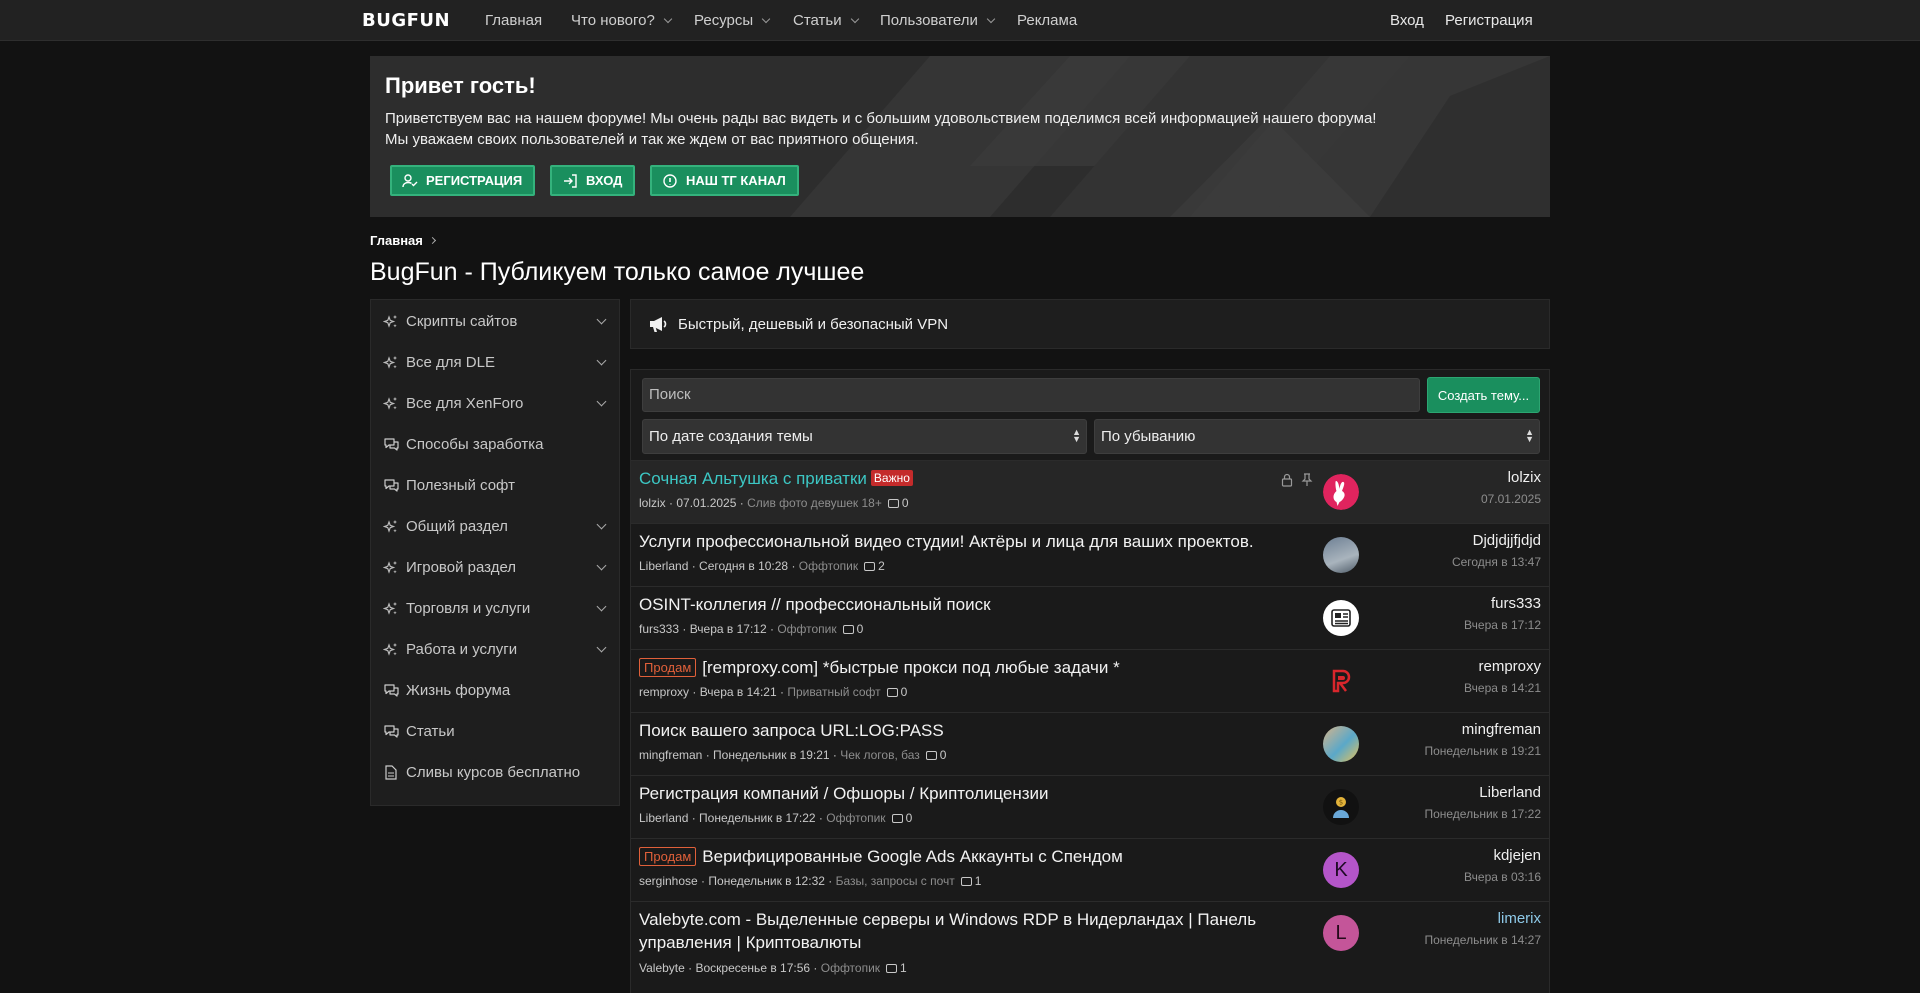 The image size is (1920, 993). I want to click on thread-date: Понедельник в 19:21, so click(771, 755).